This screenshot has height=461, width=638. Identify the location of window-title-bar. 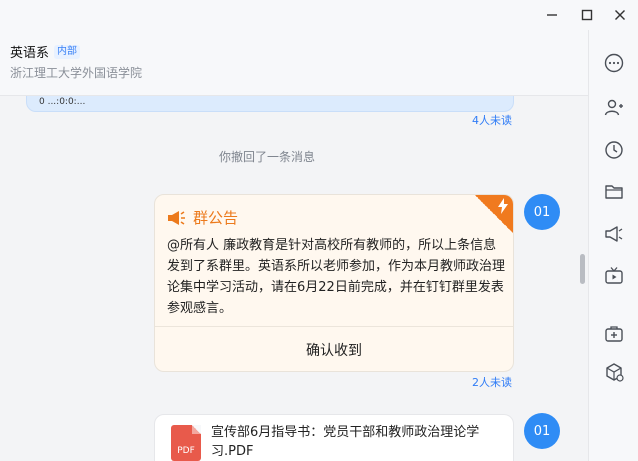
(319, 15).